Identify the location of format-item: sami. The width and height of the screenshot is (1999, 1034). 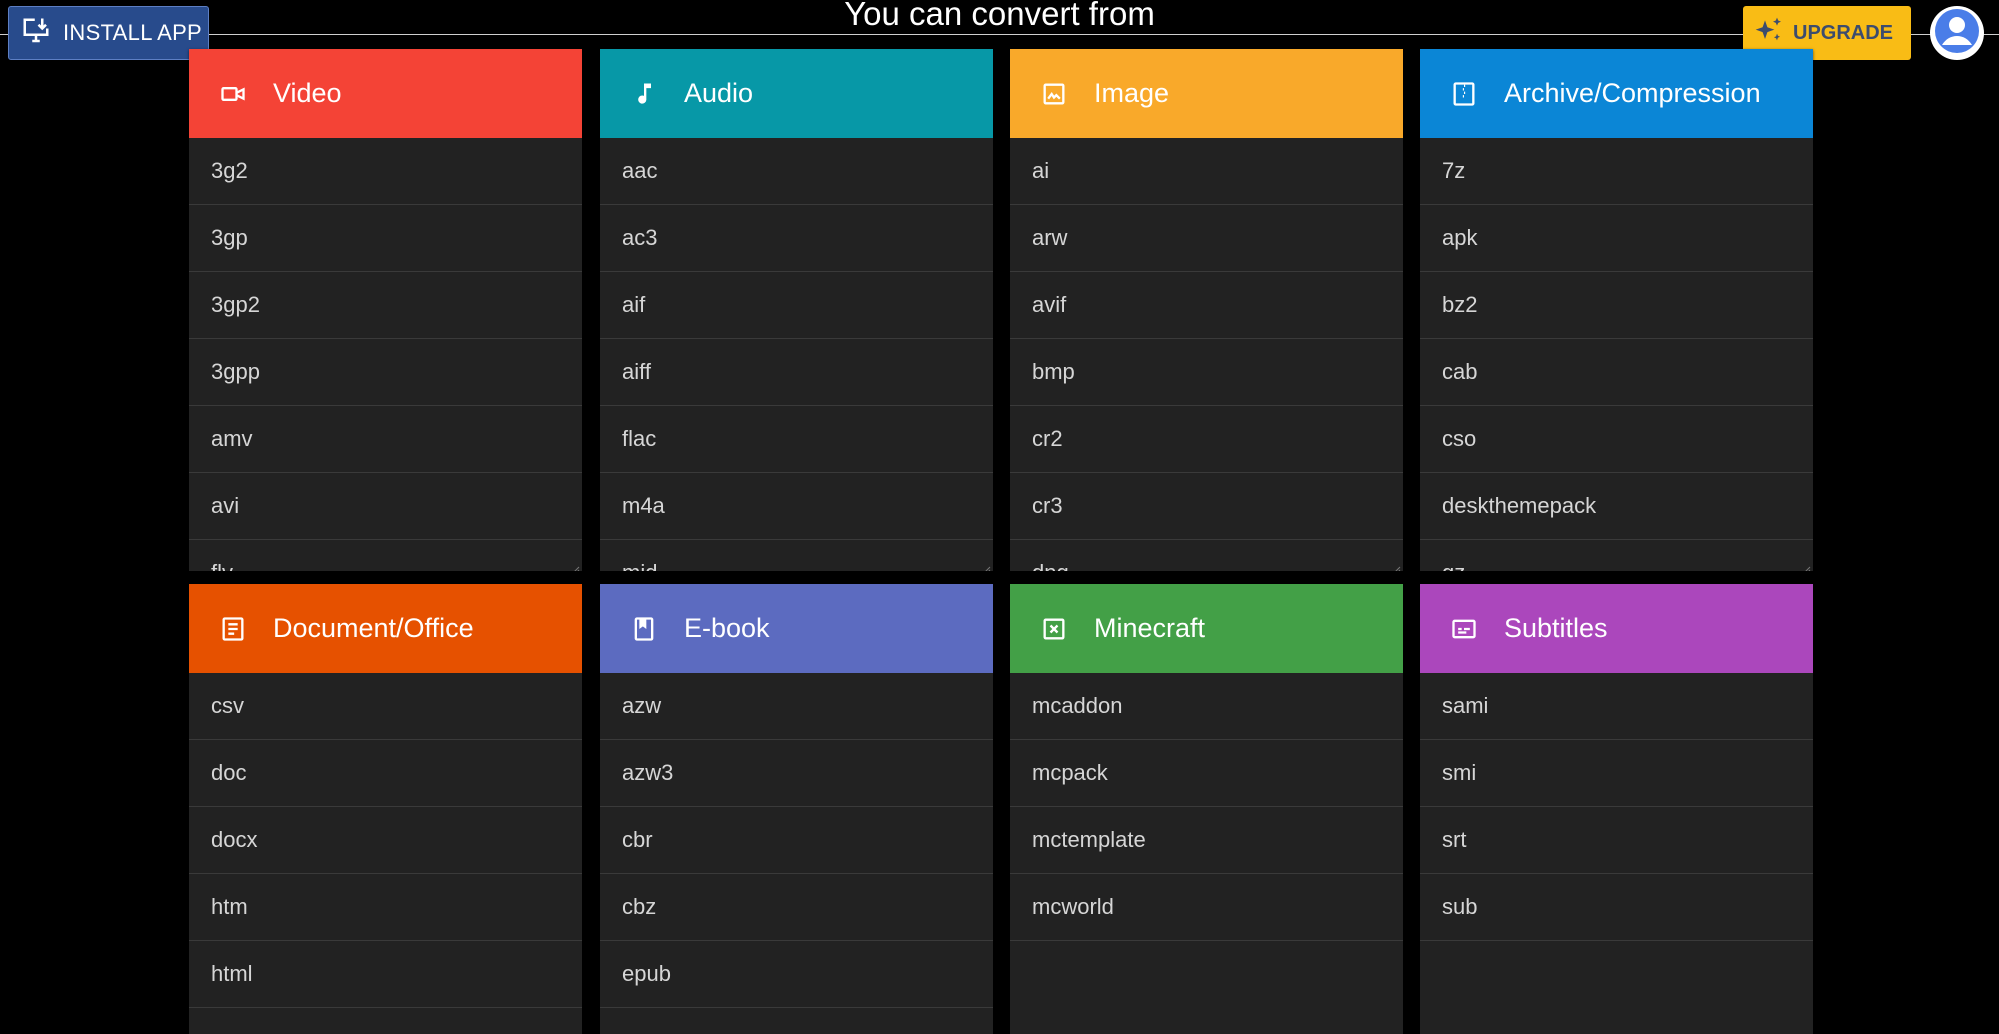
(1616, 706).